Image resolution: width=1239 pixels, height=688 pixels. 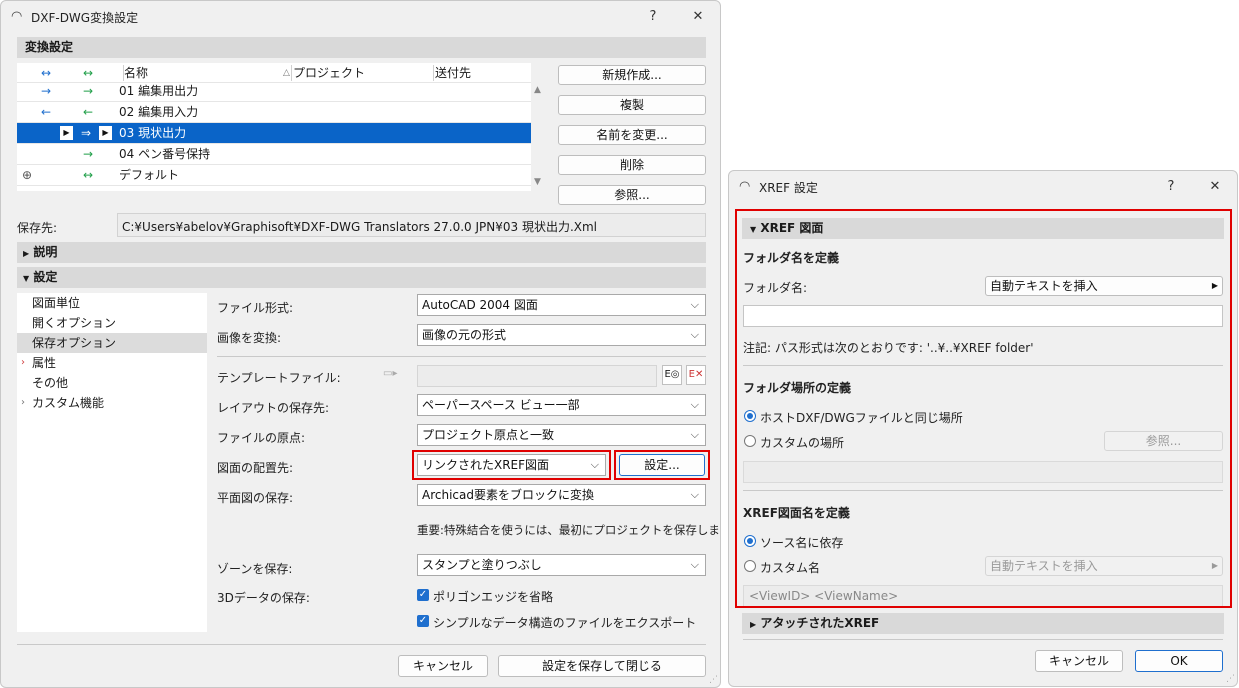 What do you see at coordinates (112, 363) in the screenshot?
I see `nav-item-attributes: 属性` at bounding box center [112, 363].